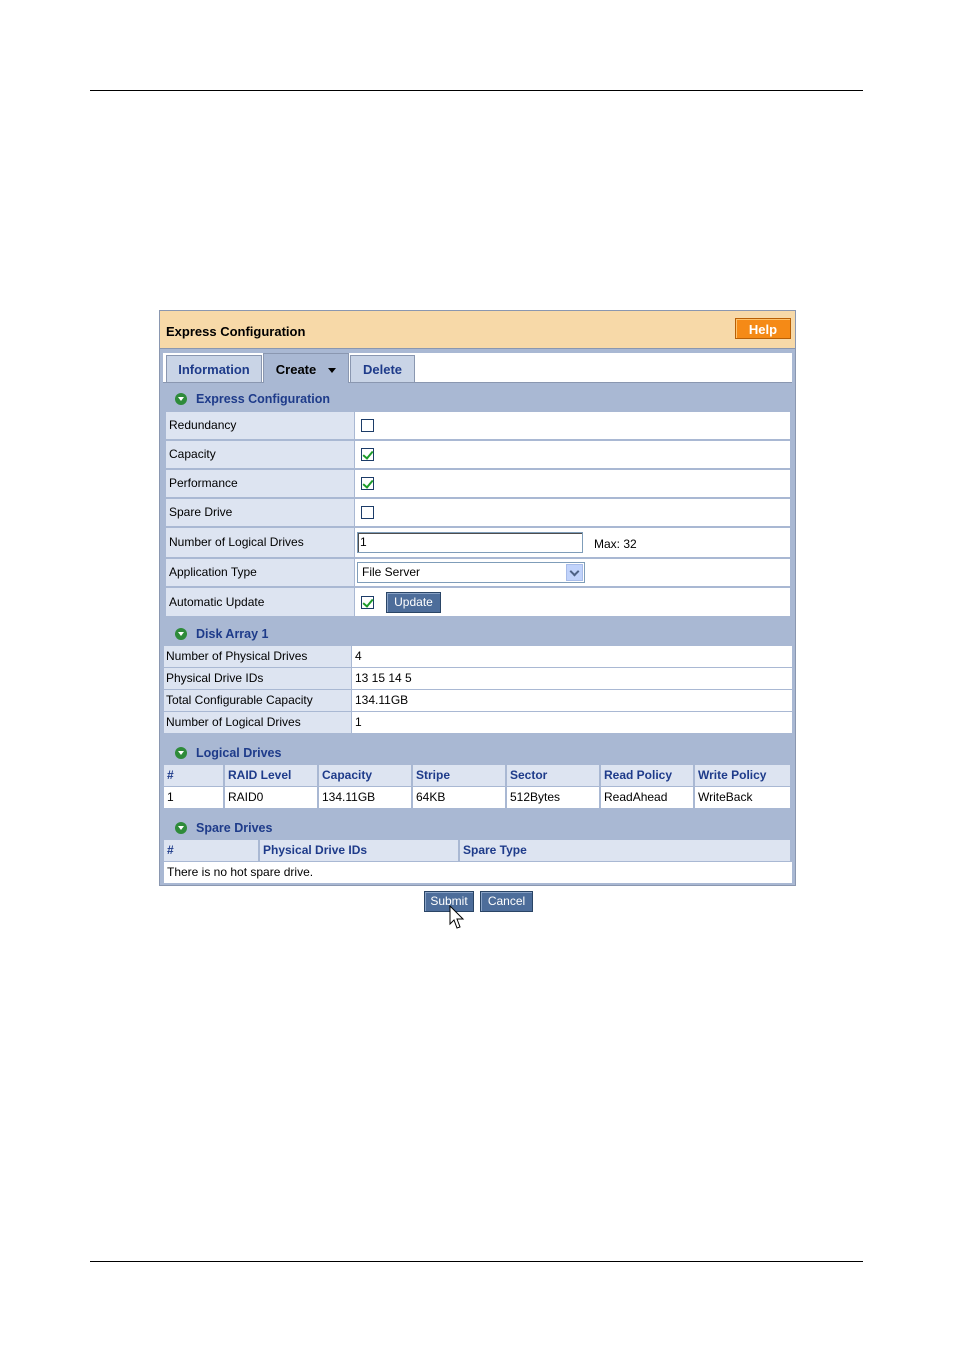 The height and width of the screenshot is (1352, 954). Describe the element at coordinates (213, 572) in the screenshot. I see `application-type-label: Application Type` at that location.